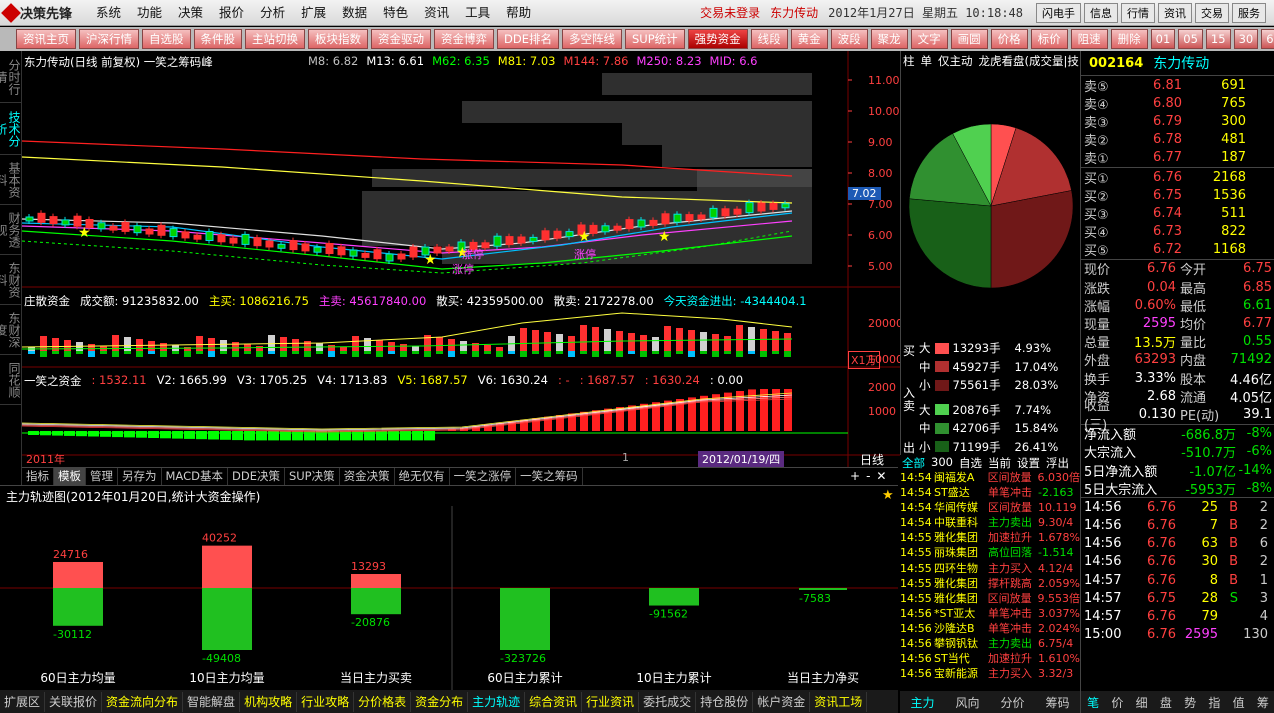  I want to click on bottom-tab-9: 综合资讯, so click(554, 701).